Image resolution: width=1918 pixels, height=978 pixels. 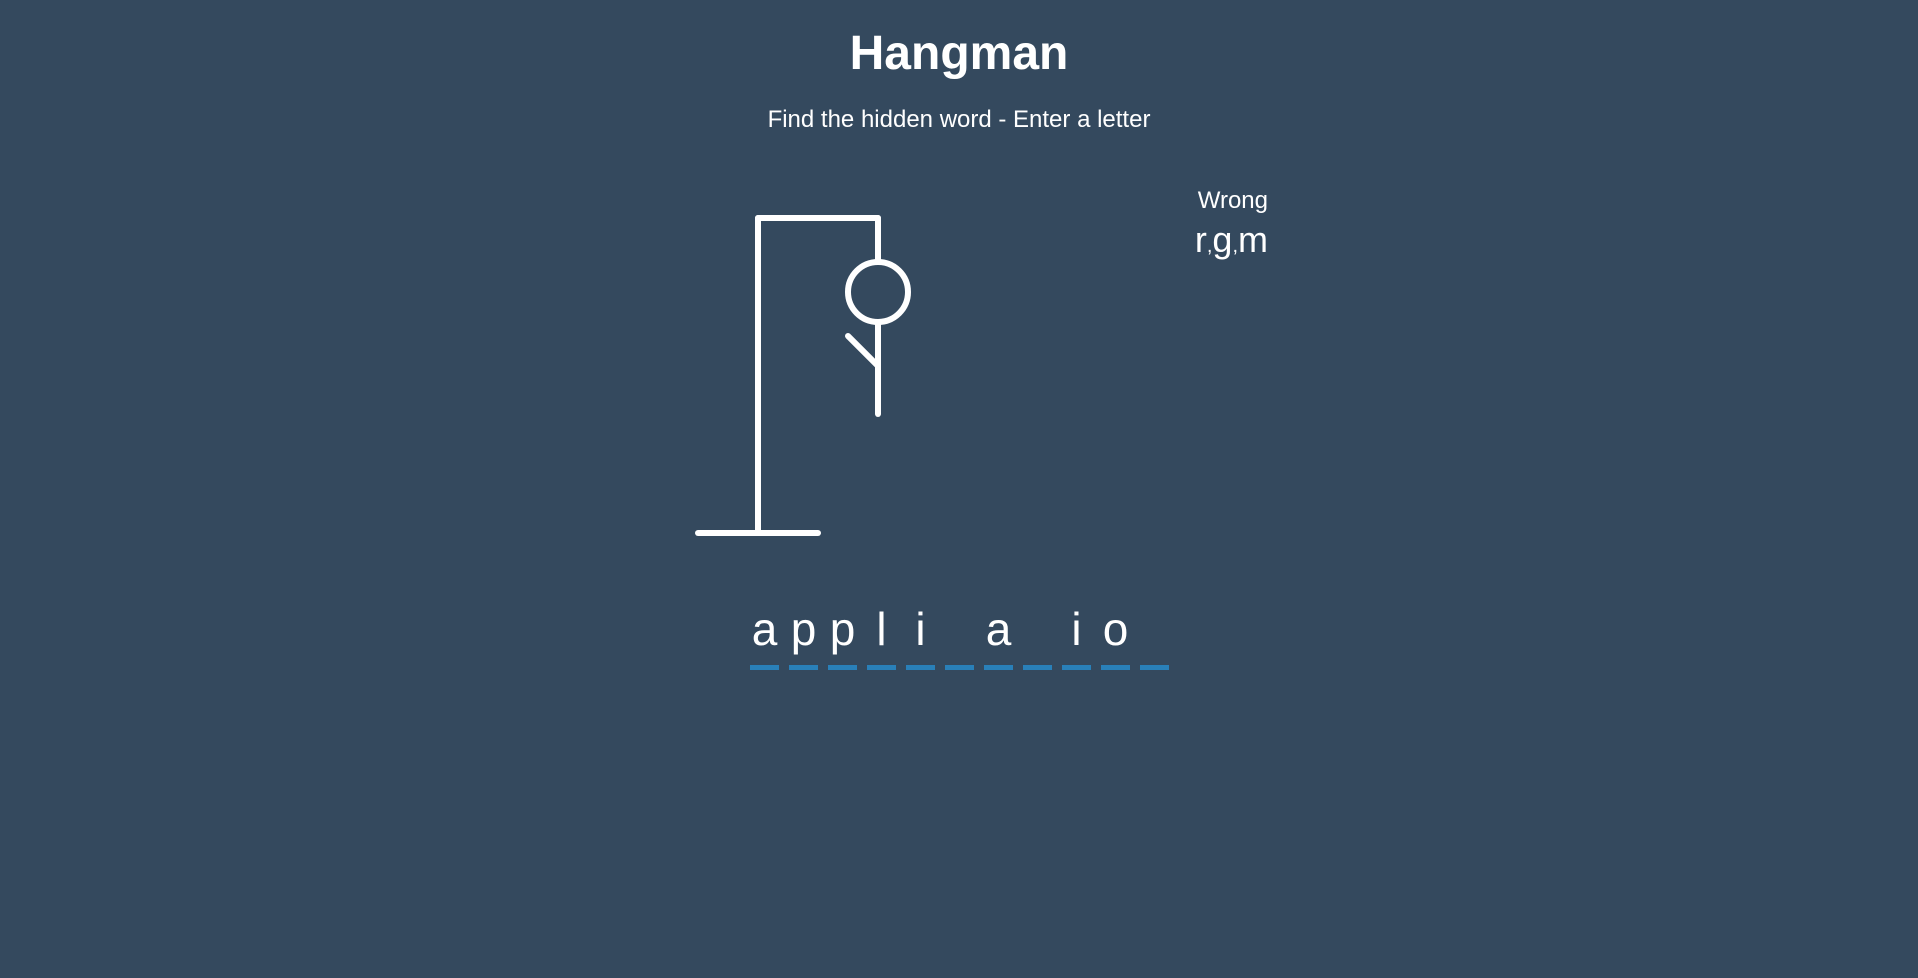 What do you see at coordinates (1253, 239) in the screenshot?
I see `wrong-letter: m` at bounding box center [1253, 239].